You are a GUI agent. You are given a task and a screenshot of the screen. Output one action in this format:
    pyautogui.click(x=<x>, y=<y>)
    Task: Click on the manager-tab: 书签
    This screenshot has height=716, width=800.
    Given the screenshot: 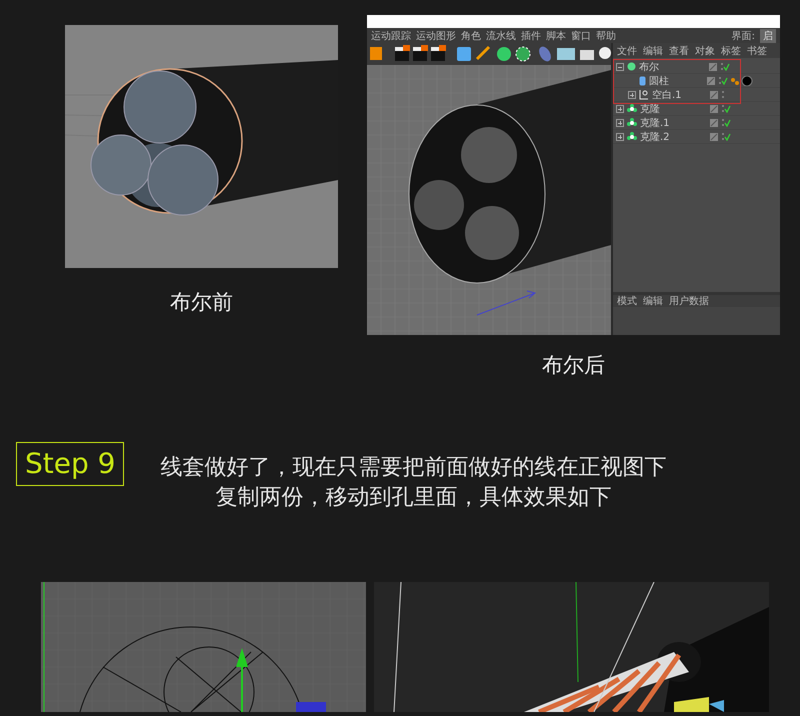 What is the action you would take?
    pyautogui.click(x=757, y=51)
    